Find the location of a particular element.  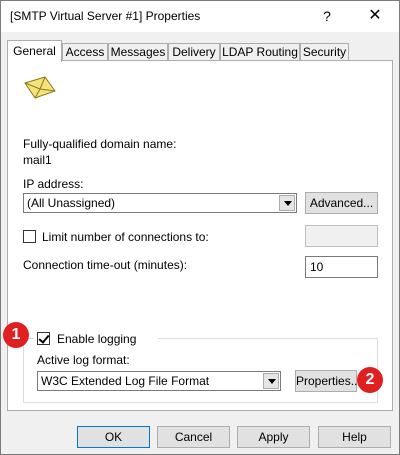

window-title: [SMTP Virtual Server #1] Properties is located at coordinates (105, 16).